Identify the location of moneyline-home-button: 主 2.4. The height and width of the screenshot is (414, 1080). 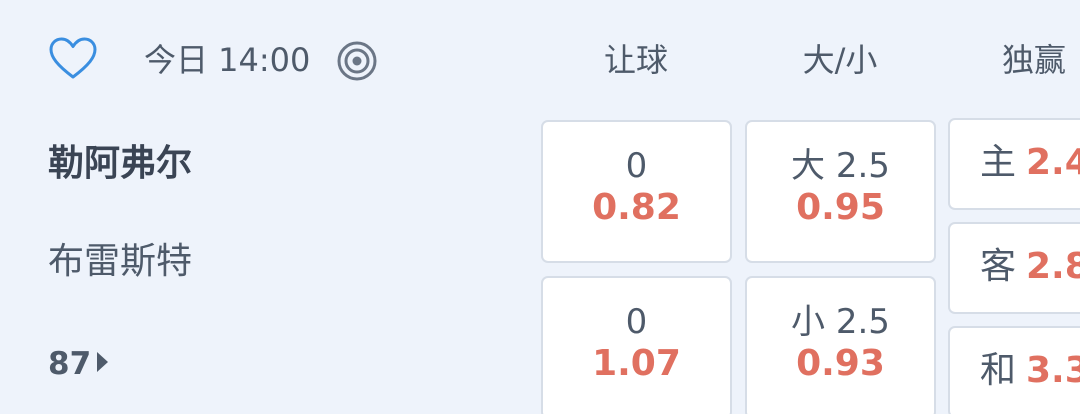
(1014, 164).